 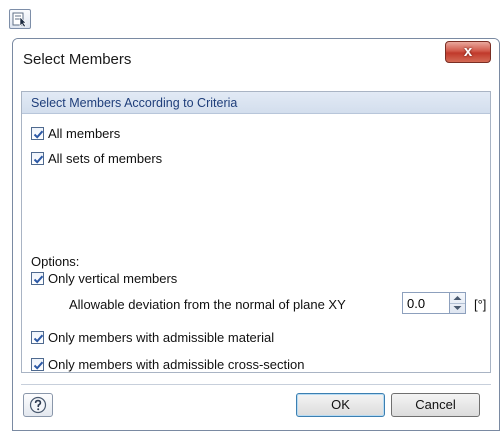 What do you see at coordinates (77, 59) in the screenshot?
I see `dialog-title: Select Members` at bounding box center [77, 59].